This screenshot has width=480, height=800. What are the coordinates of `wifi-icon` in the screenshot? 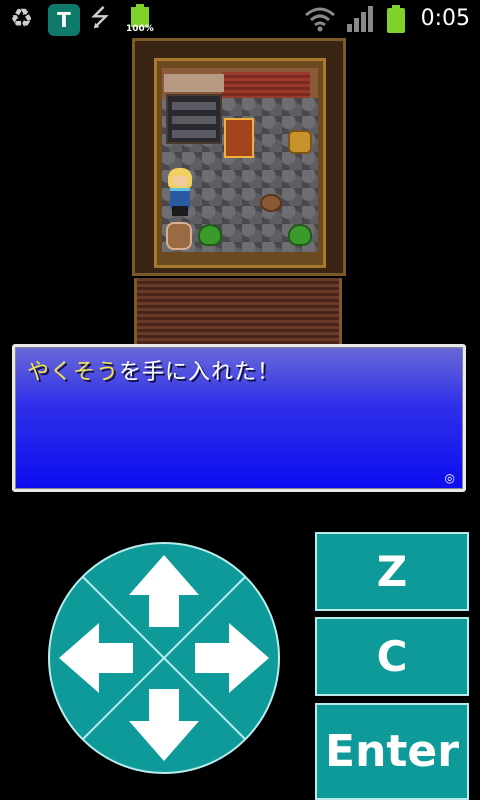 It's located at (320, 19).